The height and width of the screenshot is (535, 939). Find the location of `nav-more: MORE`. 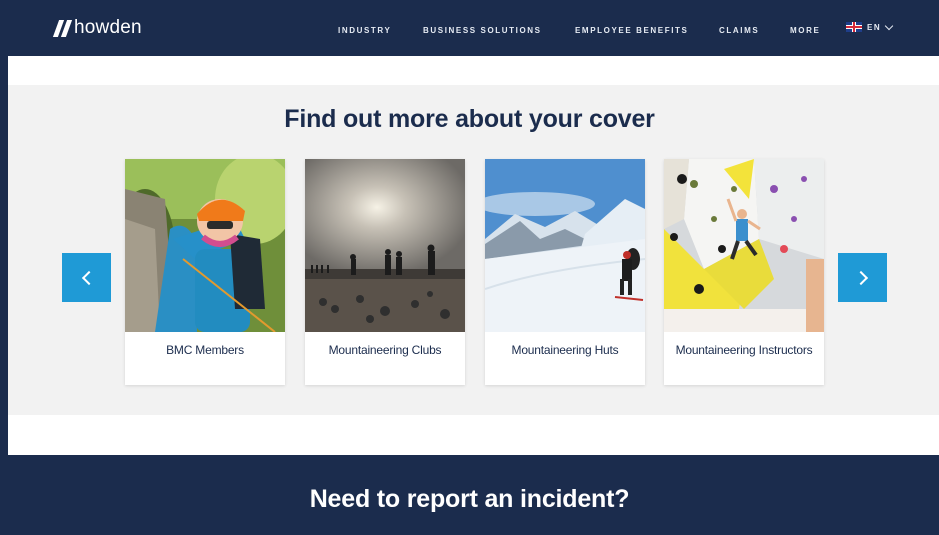

nav-more: MORE is located at coordinates (805, 30).